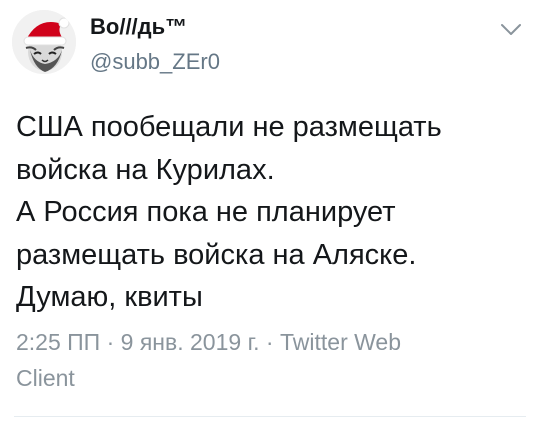  What do you see at coordinates (155, 62) in the screenshot?
I see `user-handle: @subb_ZEr0` at bounding box center [155, 62].